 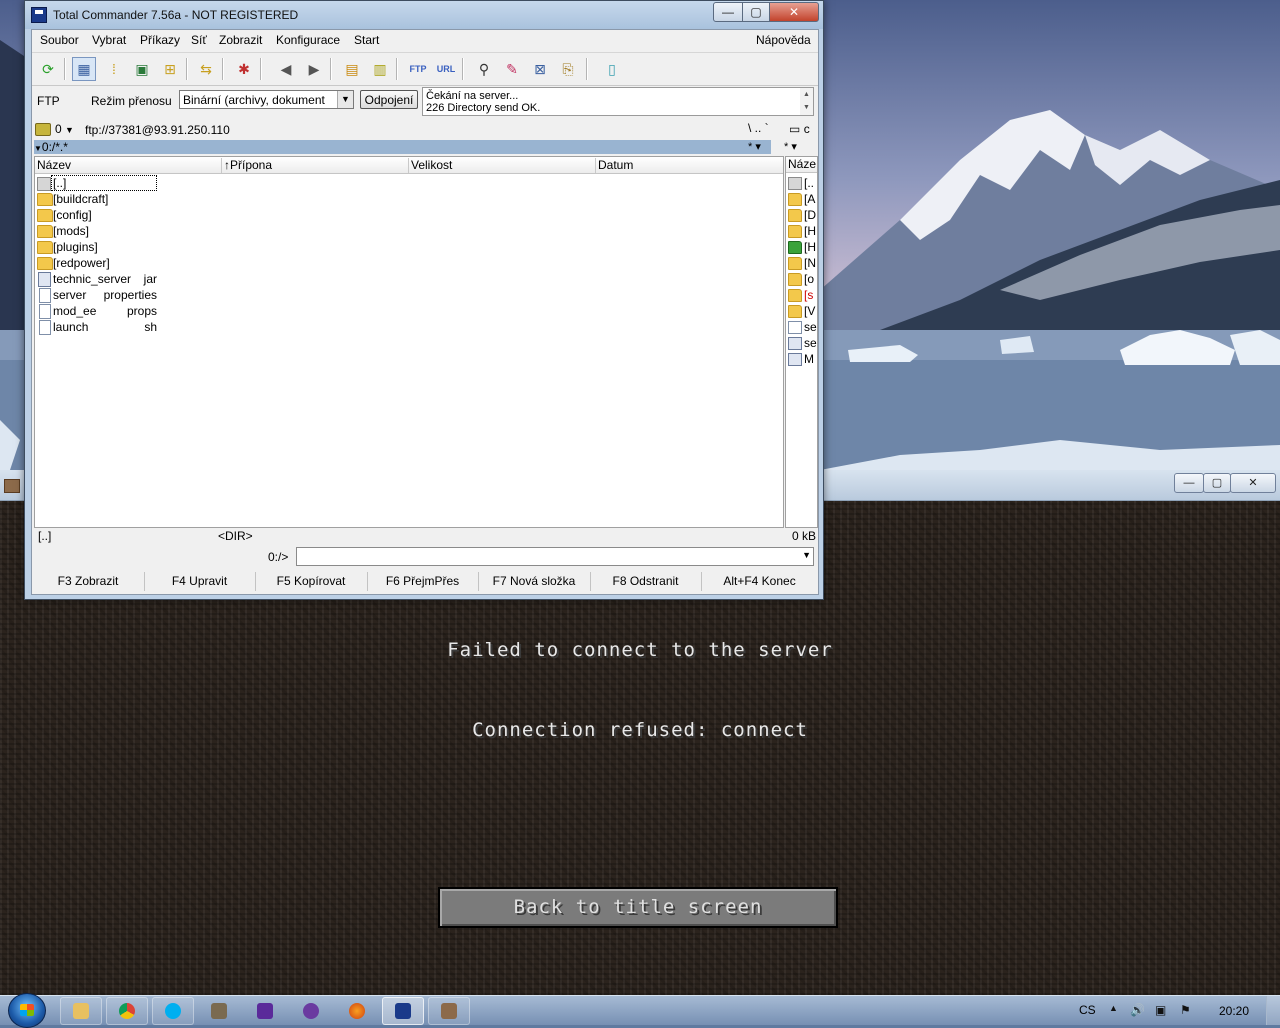 What do you see at coordinates (27, 1010) in the screenshot?
I see `start-button` at bounding box center [27, 1010].